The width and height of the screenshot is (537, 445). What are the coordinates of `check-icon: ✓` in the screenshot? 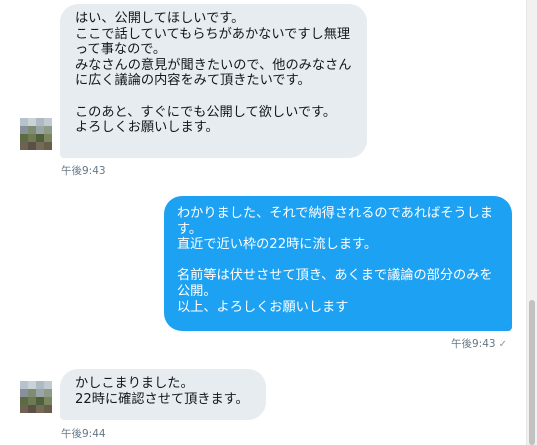 It's located at (502, 344).